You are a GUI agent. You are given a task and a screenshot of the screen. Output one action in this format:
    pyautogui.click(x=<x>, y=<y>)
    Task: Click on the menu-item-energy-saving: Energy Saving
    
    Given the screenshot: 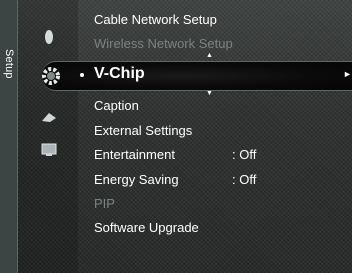 What is the action you would take?
    pyautogui.click(x=136, y=179)
    